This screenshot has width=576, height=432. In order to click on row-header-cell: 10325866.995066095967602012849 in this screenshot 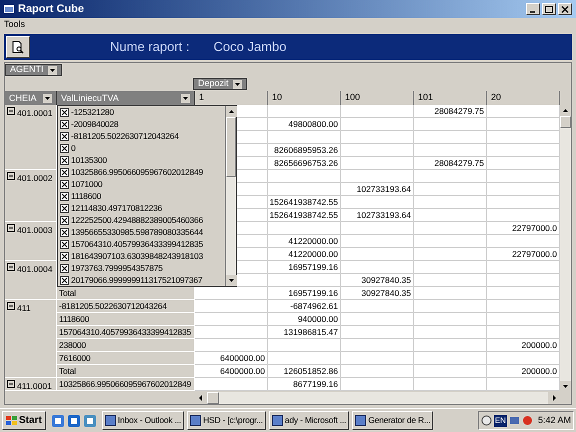, I will do `click(126, 384)`.